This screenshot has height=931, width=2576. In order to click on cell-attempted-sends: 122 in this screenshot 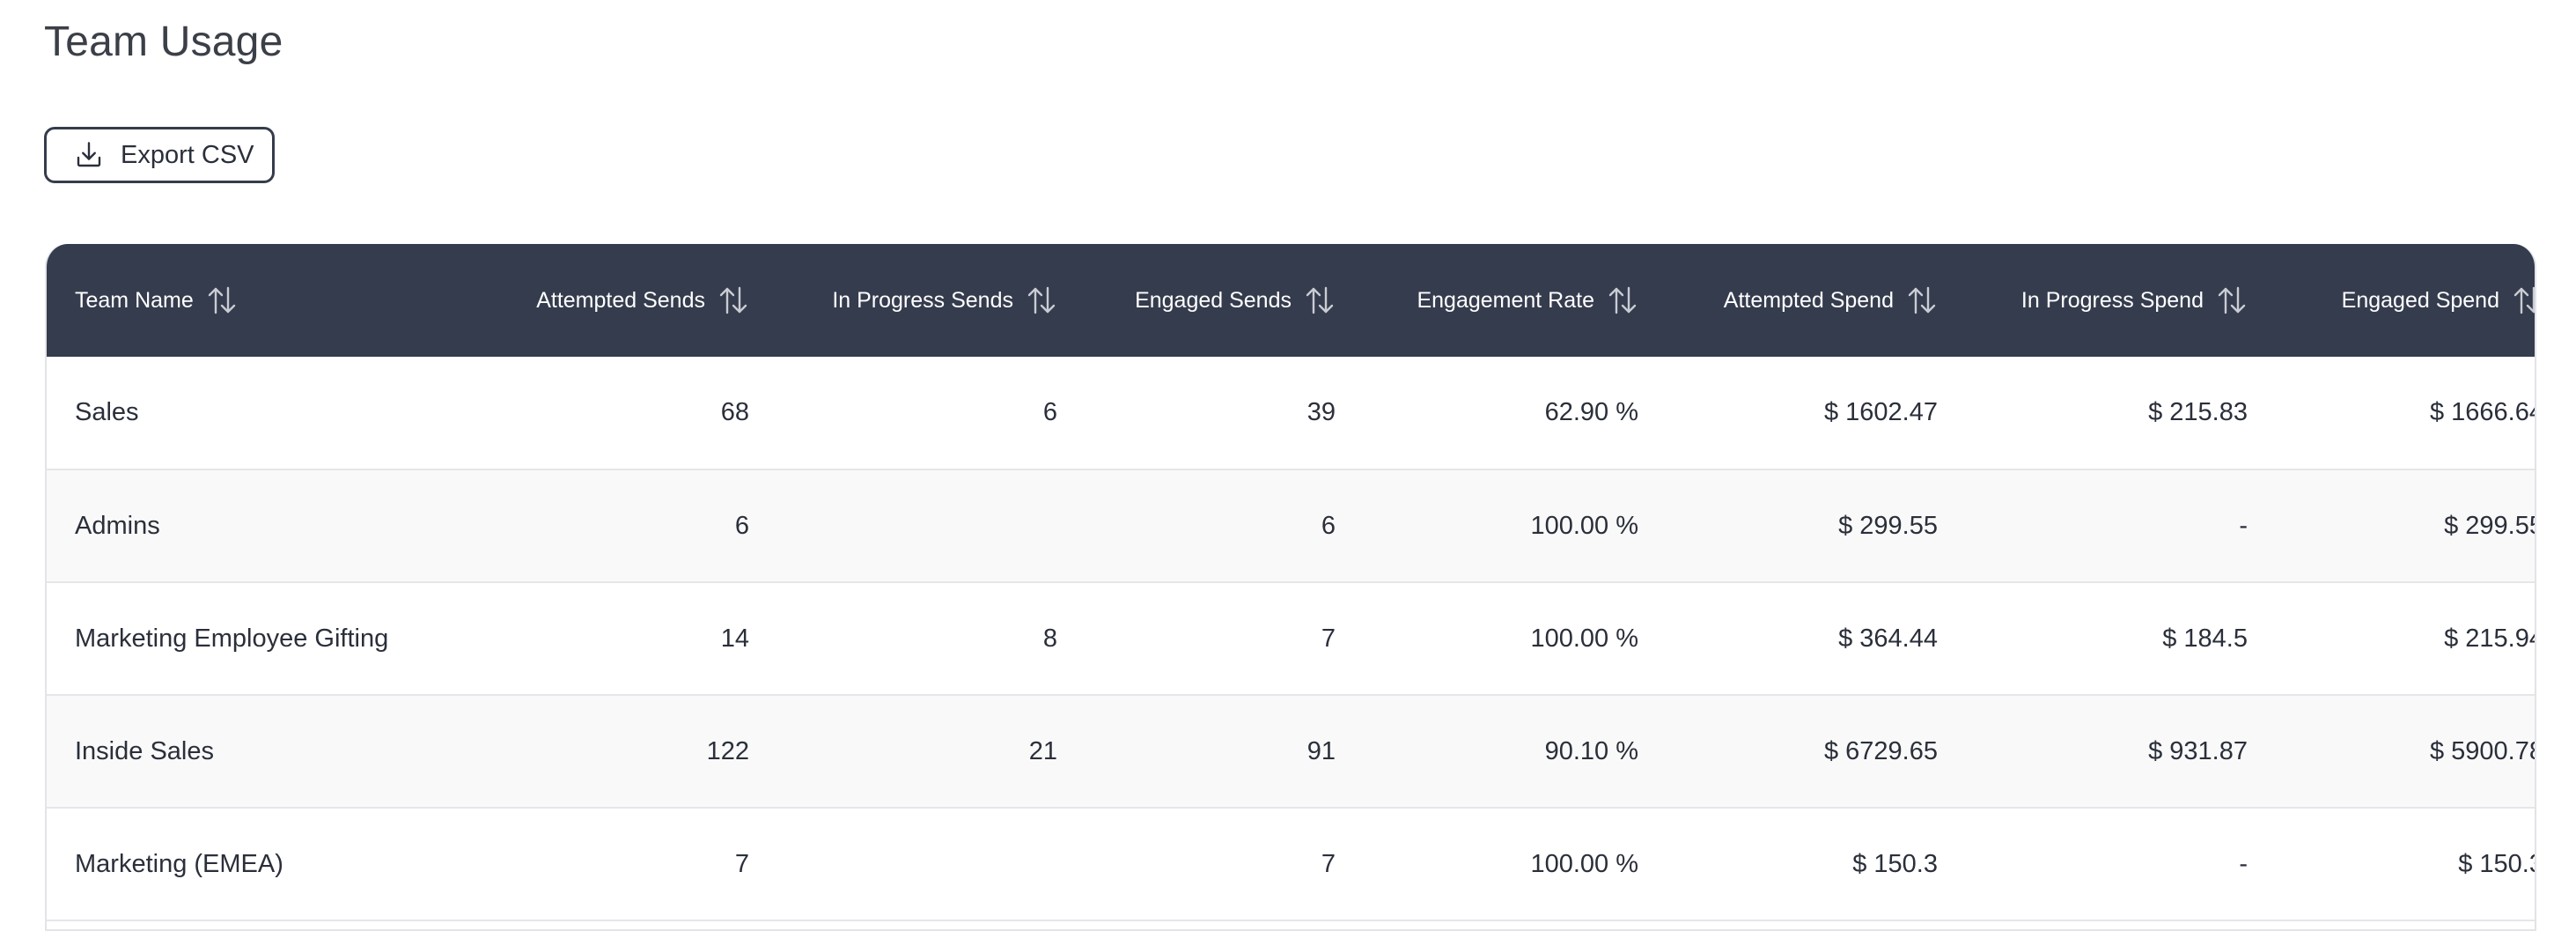, I will do `click(728, 750)`.